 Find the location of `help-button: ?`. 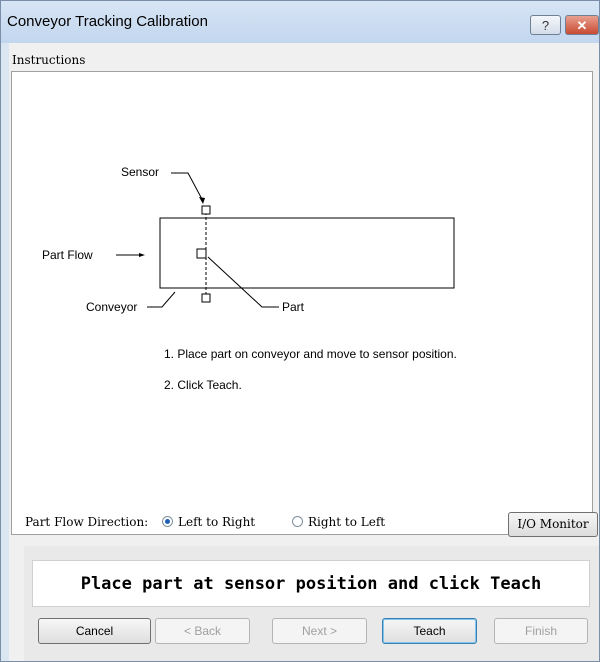

help-button: ? is located at coordinates (545, 25).